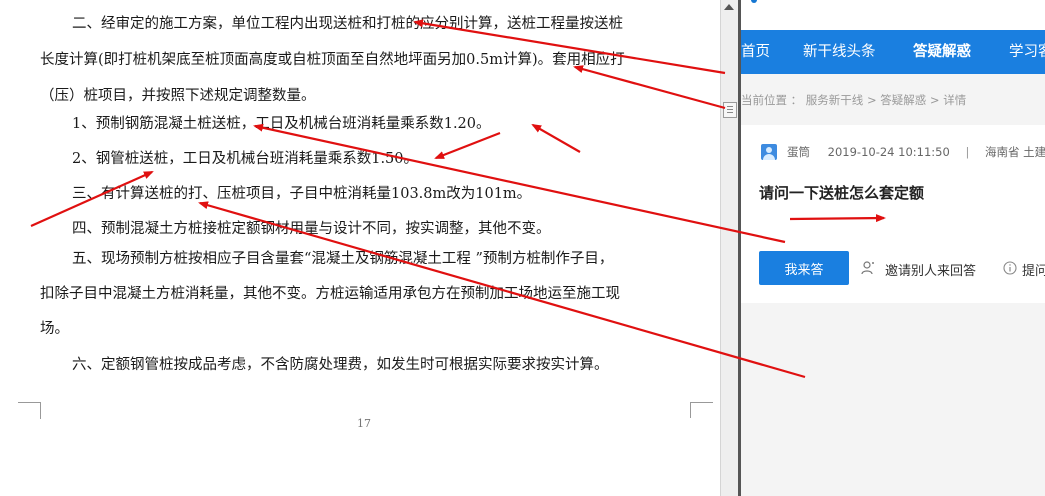 This screenshot has height=496, width=1045. Describe the element at coordinates (245, 159) in the screenshot. I see `paragraph-item-2: 2、钢管桩送桩，工日及机械台班消耗量乘系数1.50。` at that location.